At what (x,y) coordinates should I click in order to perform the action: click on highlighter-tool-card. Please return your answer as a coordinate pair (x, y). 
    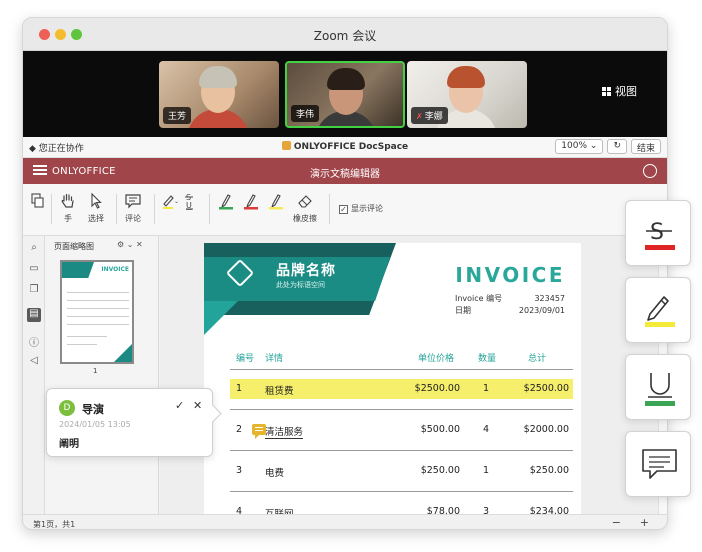
    Looking at the image, I should click on (658, 310).